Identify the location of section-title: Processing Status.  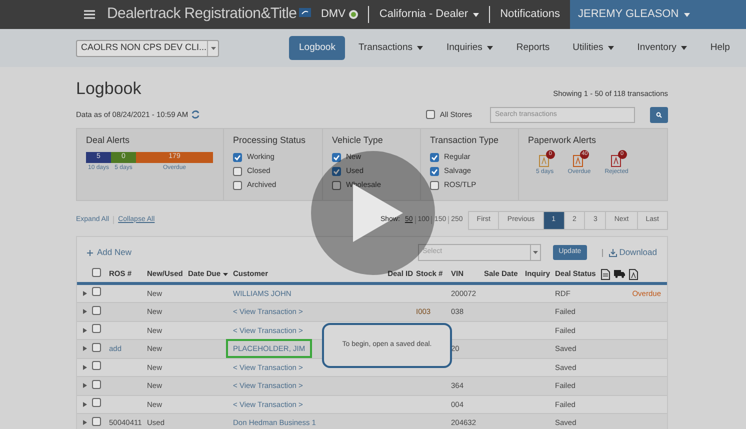
(270, 140).